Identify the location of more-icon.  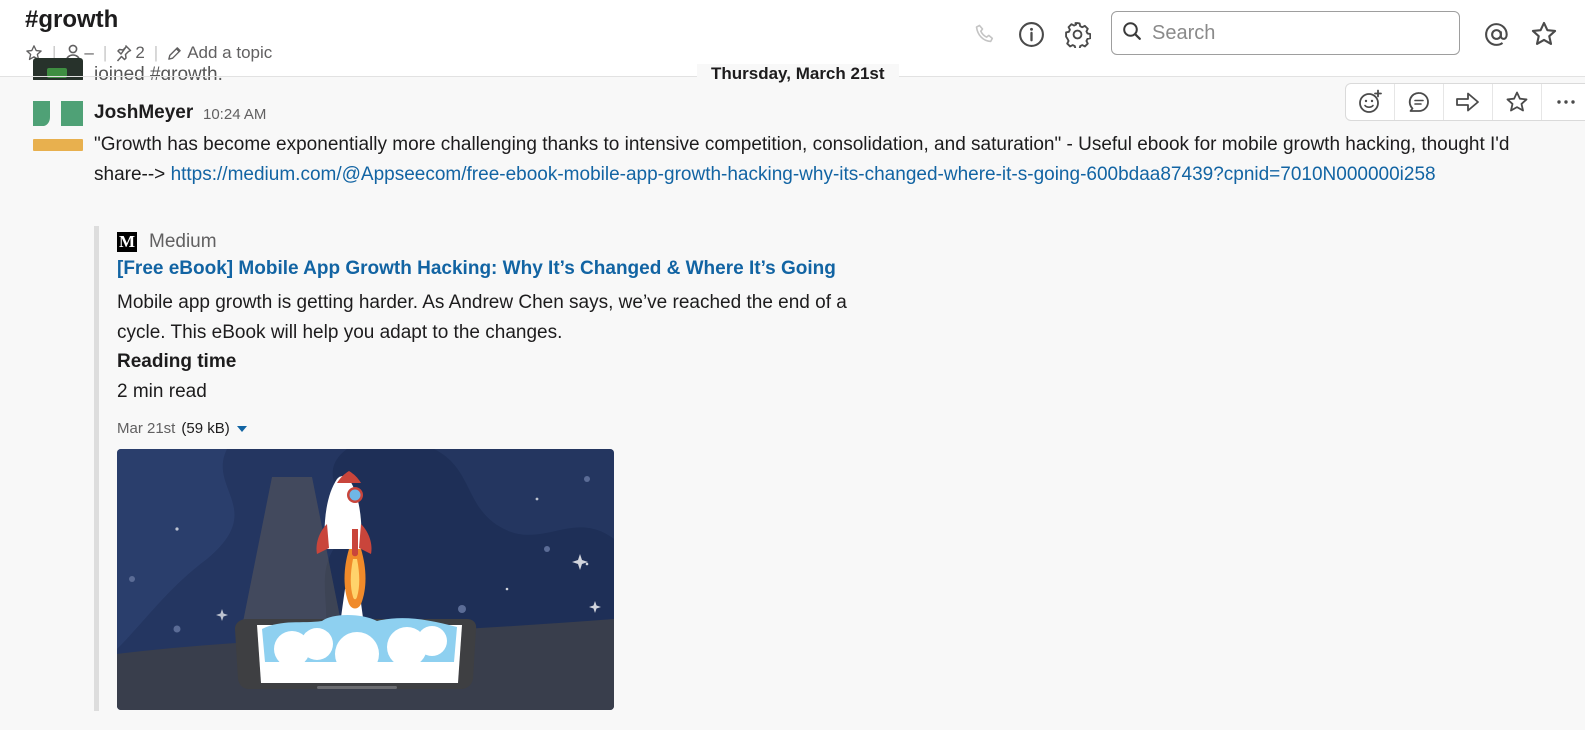
(1563, 102).